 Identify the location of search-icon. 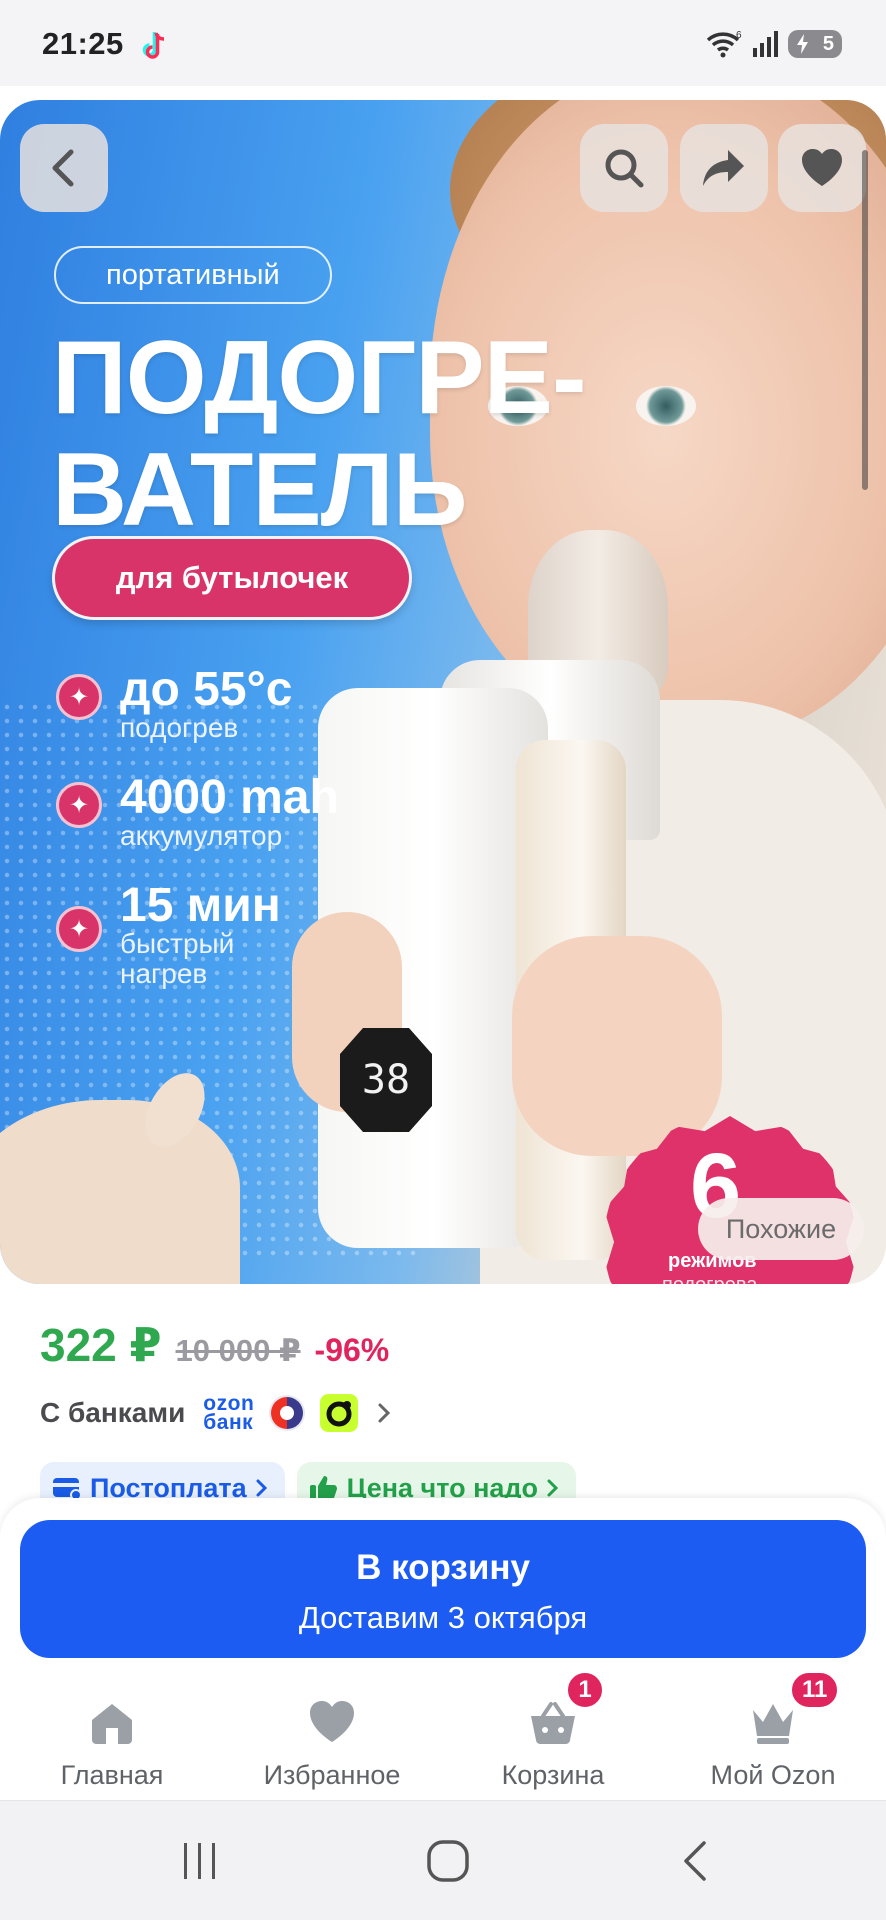
(624, 168).